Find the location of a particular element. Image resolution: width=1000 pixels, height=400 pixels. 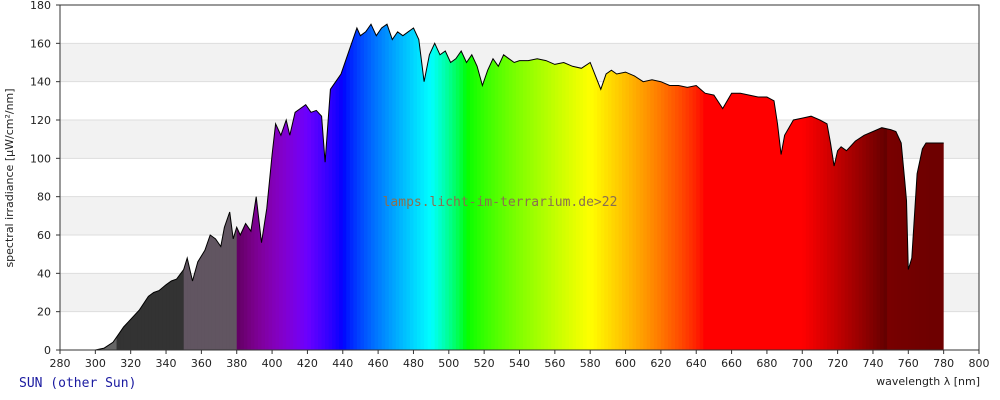

y-tick-label: 160 is located at coordinates (40, 43).